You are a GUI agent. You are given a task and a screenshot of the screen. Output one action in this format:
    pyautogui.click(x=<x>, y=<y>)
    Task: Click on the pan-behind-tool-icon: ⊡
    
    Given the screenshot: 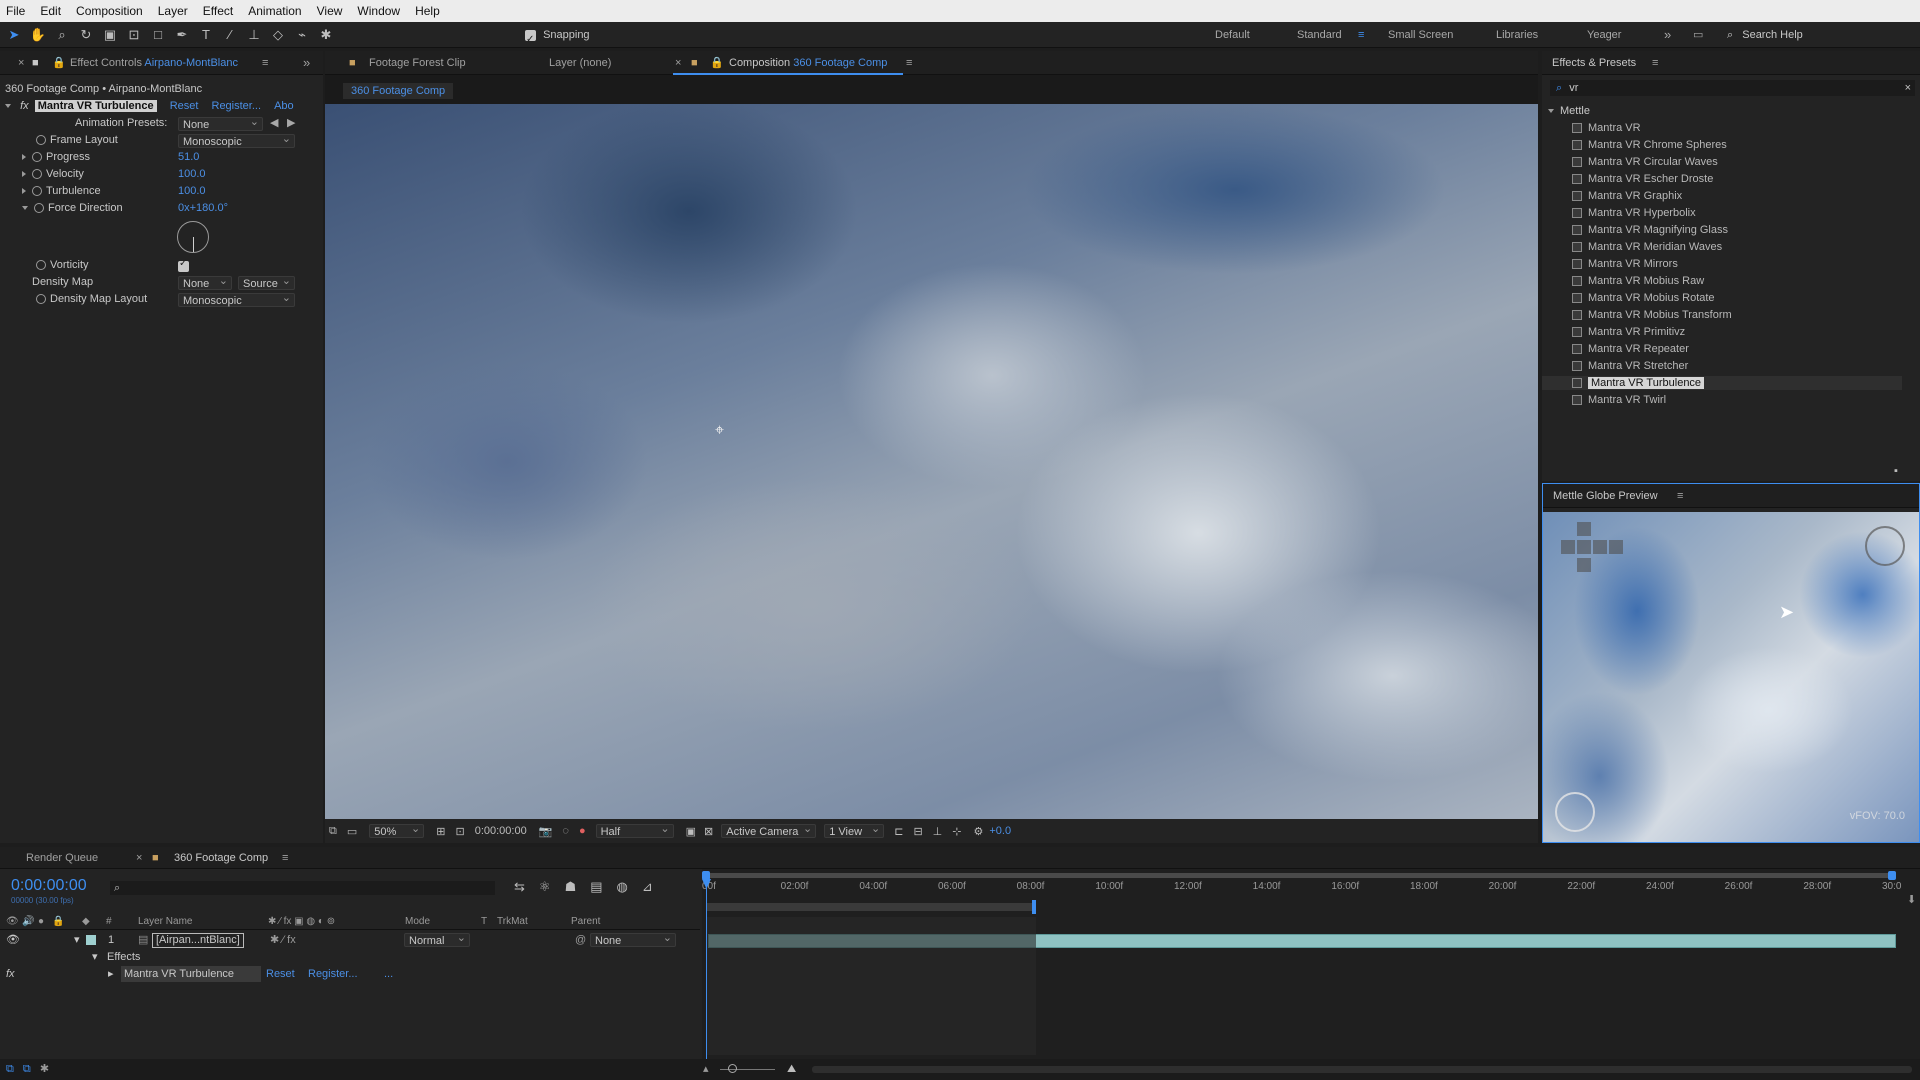 What is the action you would take?
    pyautogui.click(x=134, y=35)
    